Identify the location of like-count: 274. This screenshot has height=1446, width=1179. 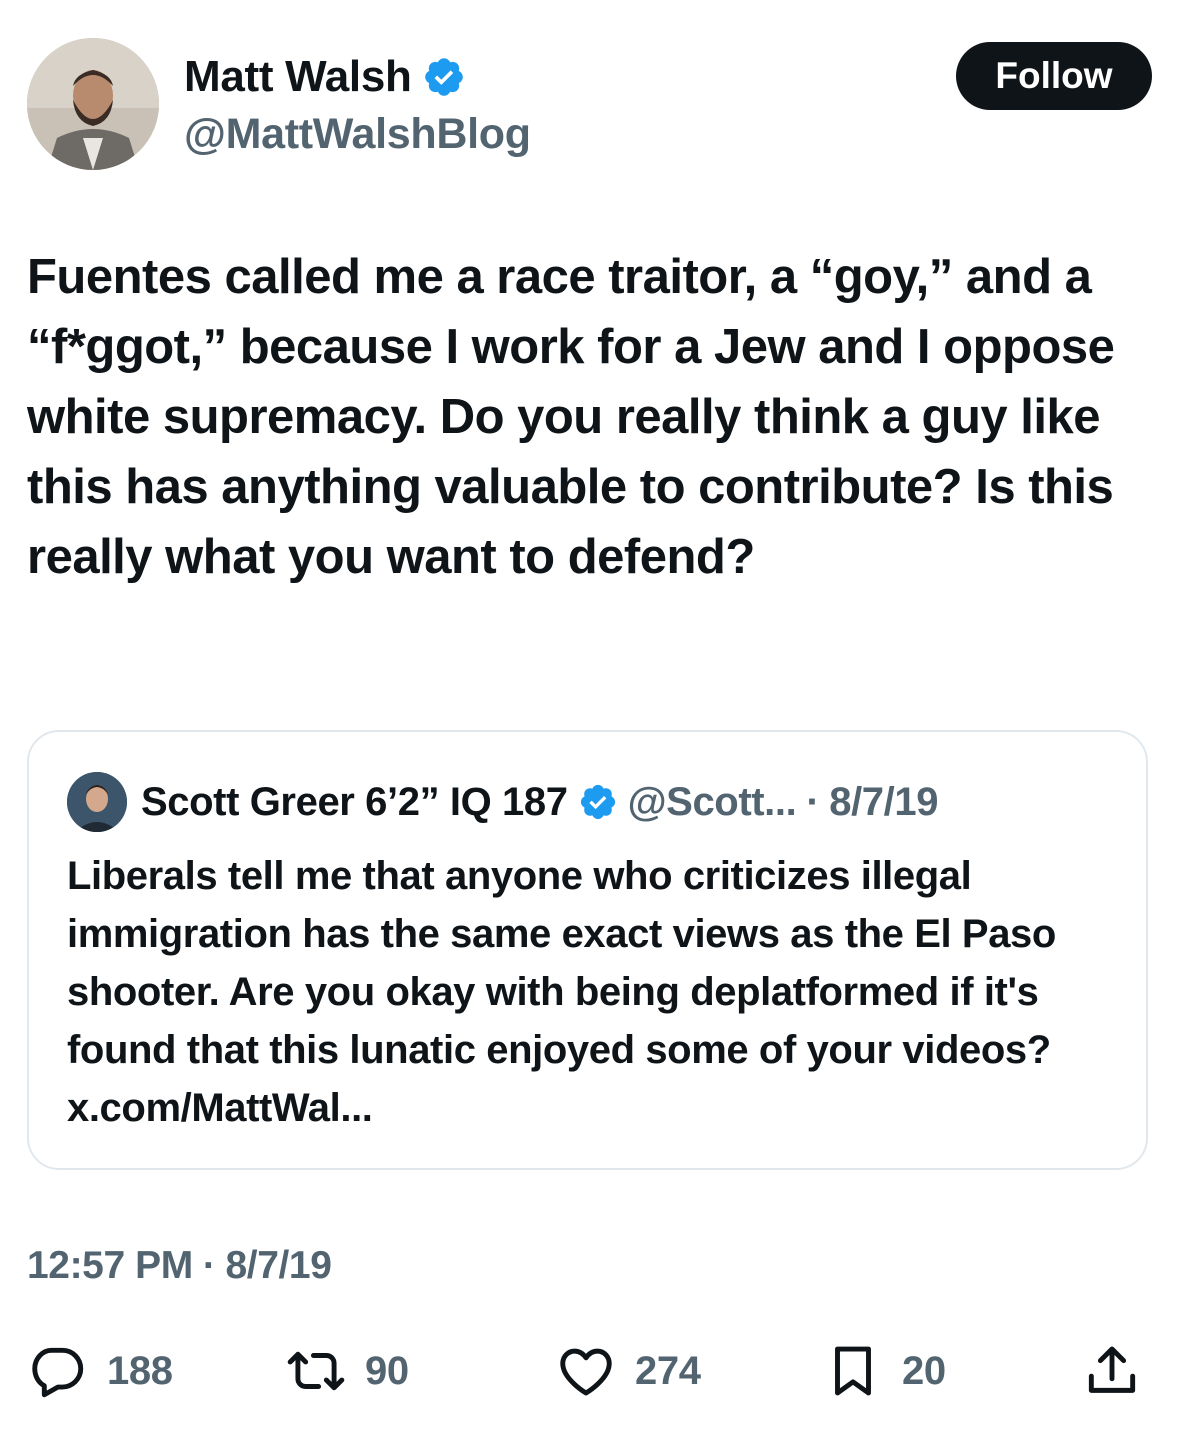
(668, 1370).